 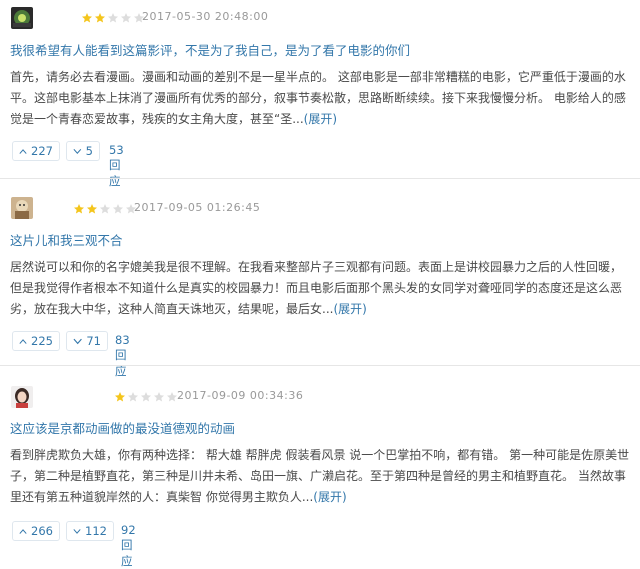 I want to click on upvote-count: 227, so click(x=42, y=151).